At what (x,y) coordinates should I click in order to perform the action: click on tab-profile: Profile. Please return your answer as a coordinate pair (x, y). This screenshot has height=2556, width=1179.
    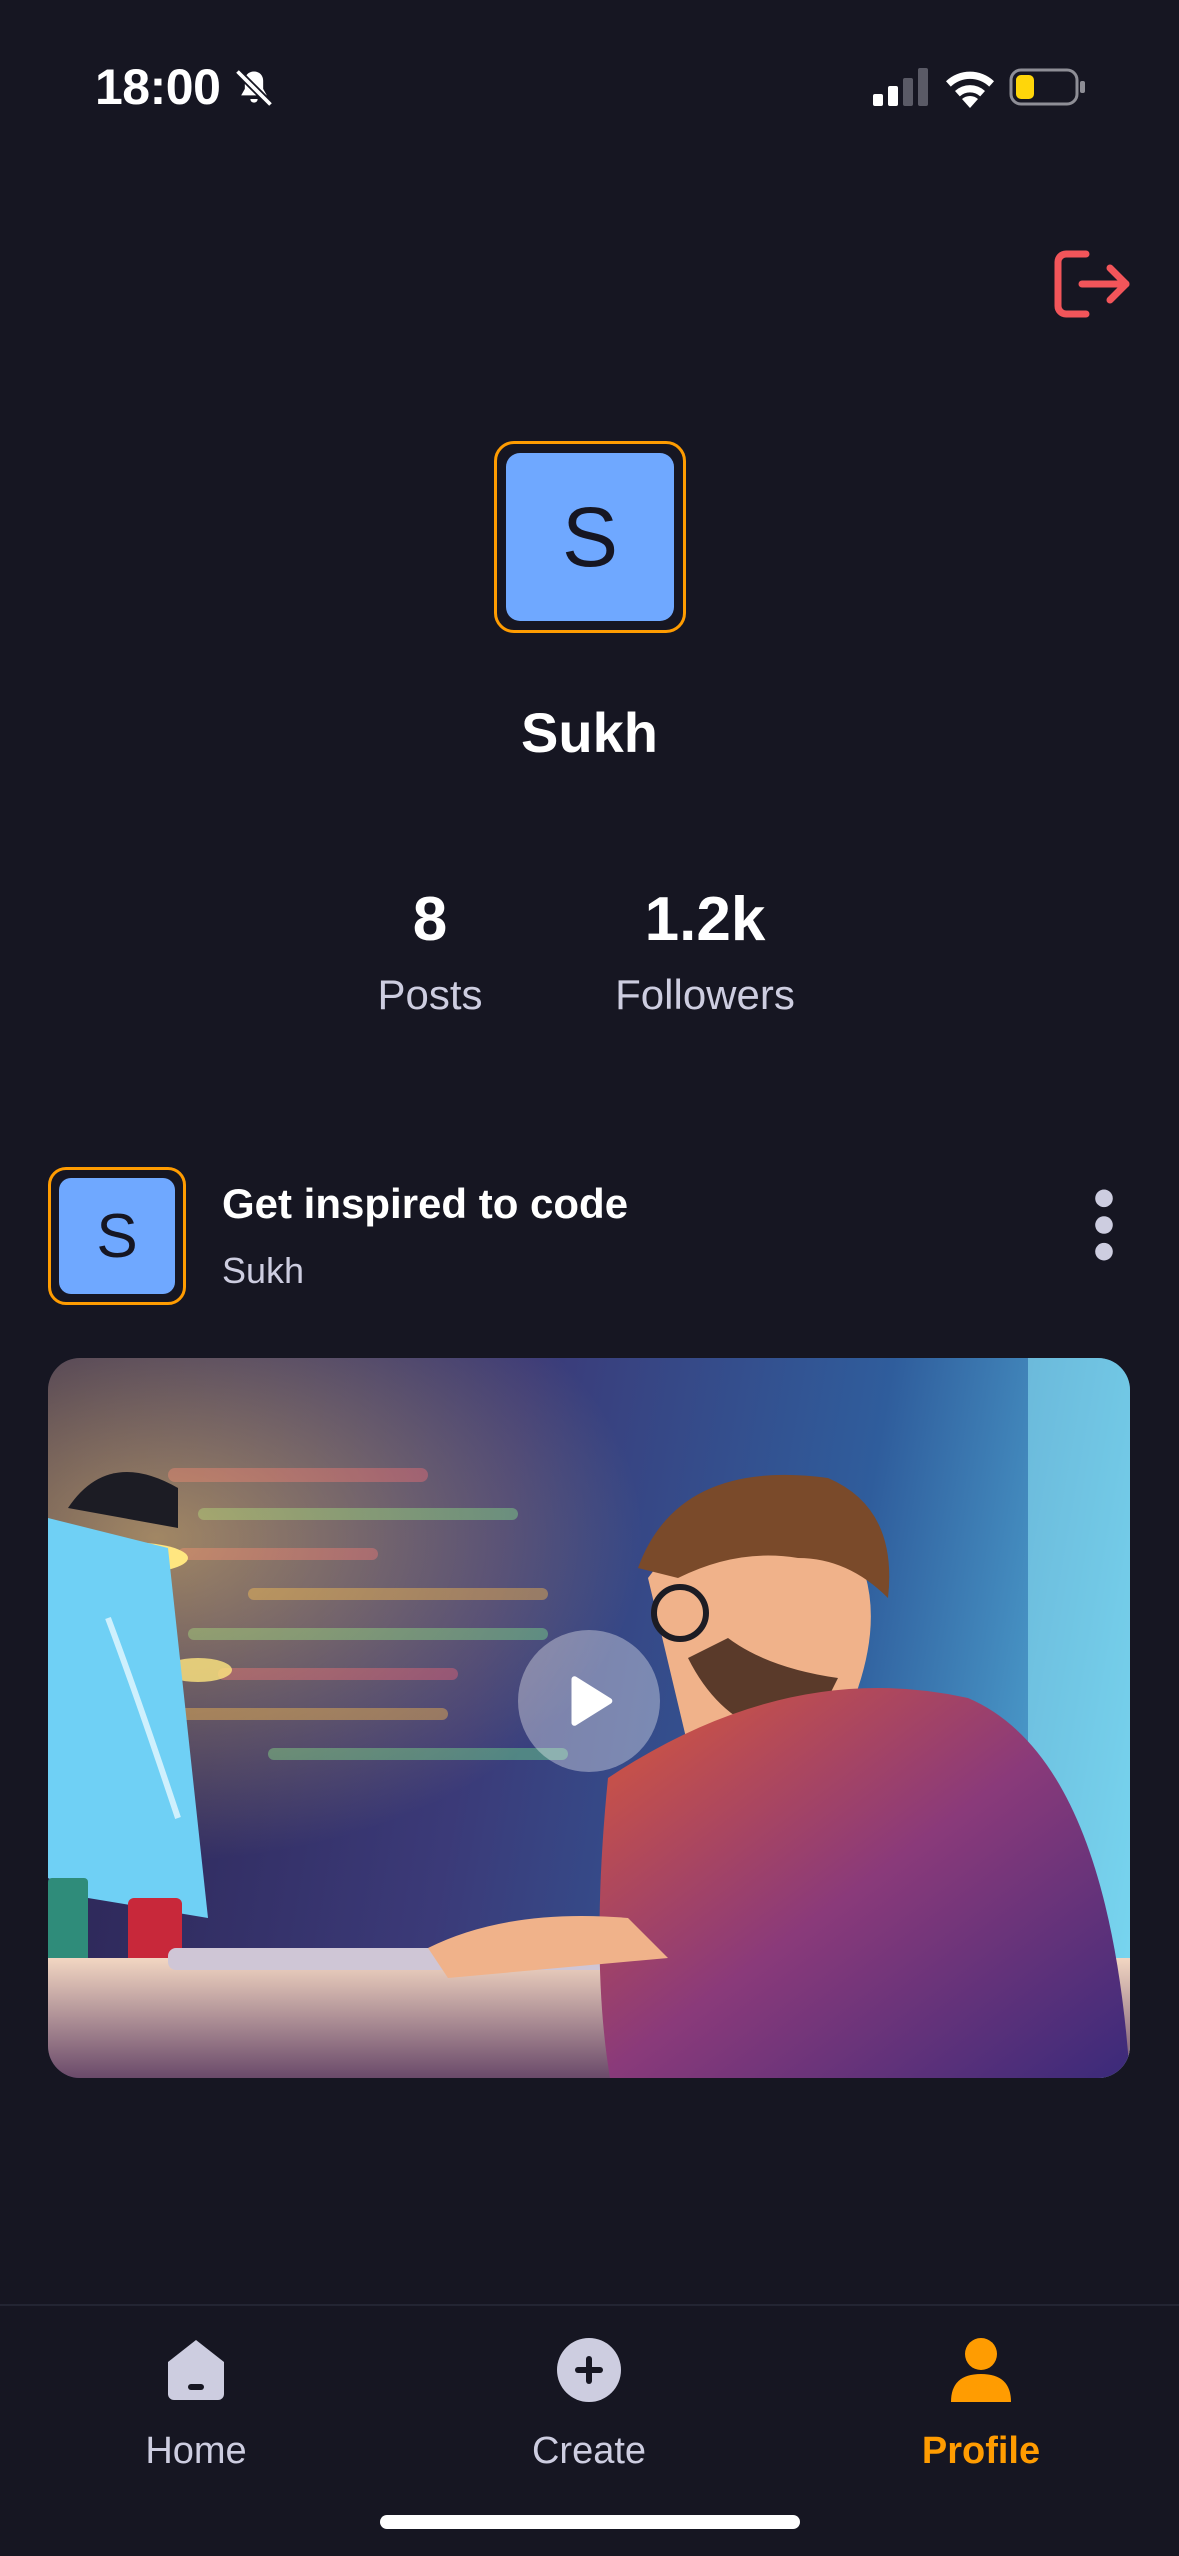
    Looking at the image, I should click on (981, 2406).